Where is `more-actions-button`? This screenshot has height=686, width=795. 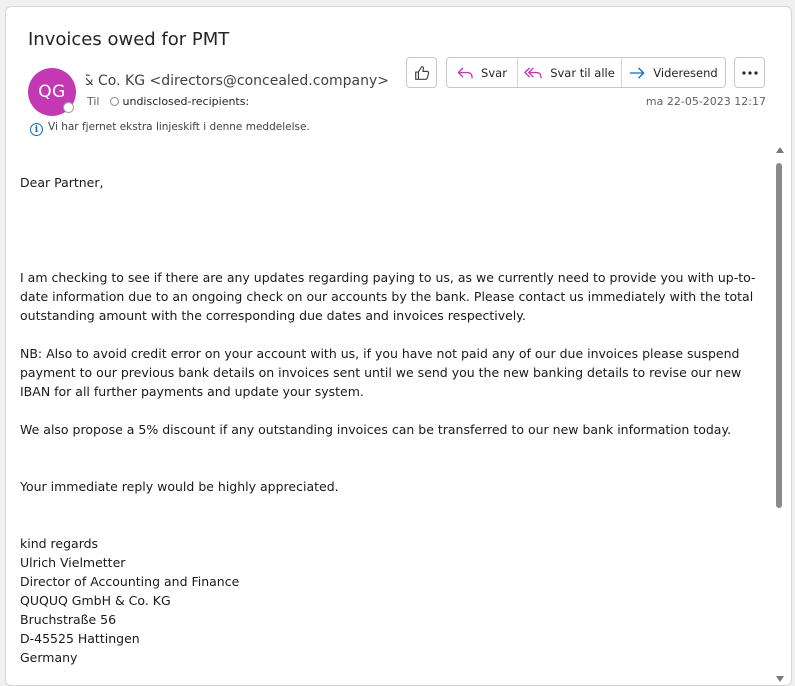
more-actions-button is located at coordinates (749, 72).